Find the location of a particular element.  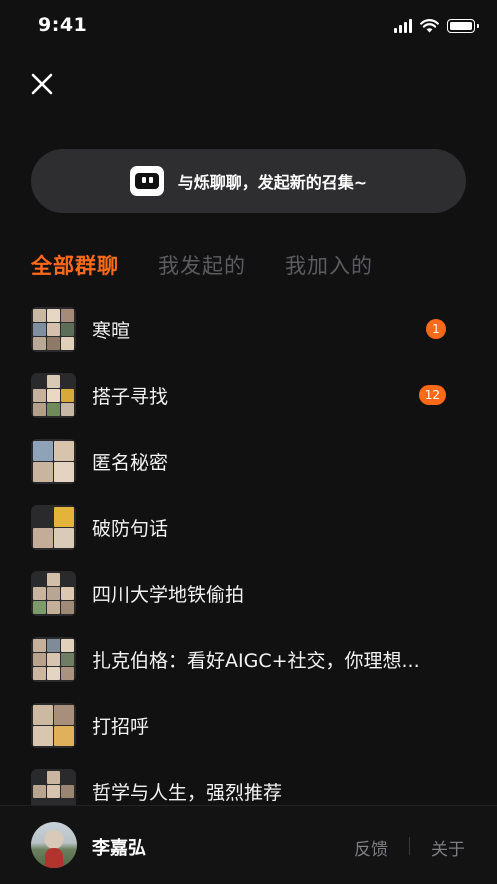

about-link: 关于 is located at coordinates (448, 847).